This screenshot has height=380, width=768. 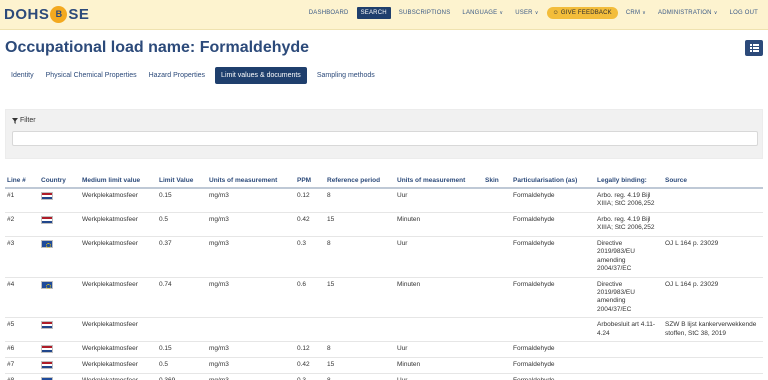 I want to click on nav-item-label: CRM, so click(x=633, y=13).